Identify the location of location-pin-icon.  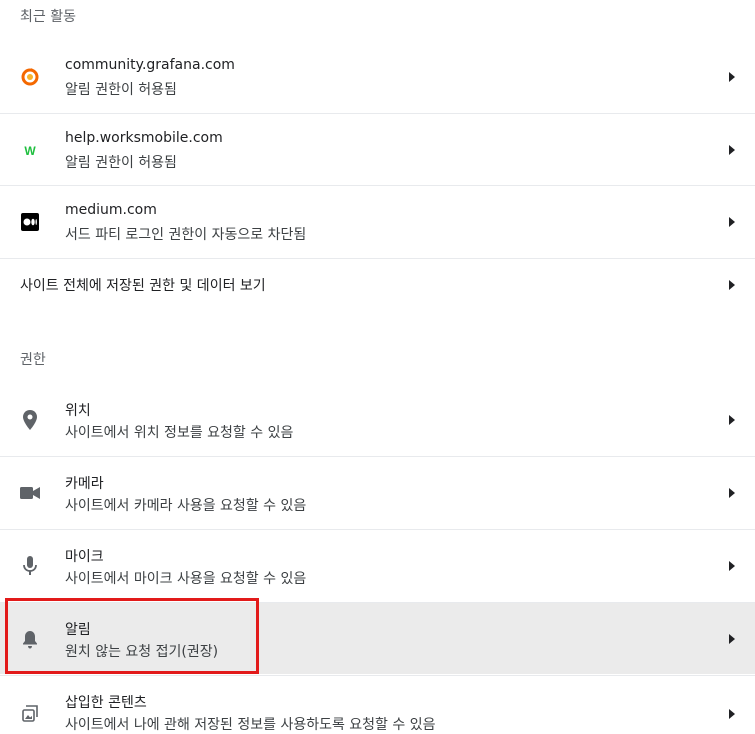
(30, 420).